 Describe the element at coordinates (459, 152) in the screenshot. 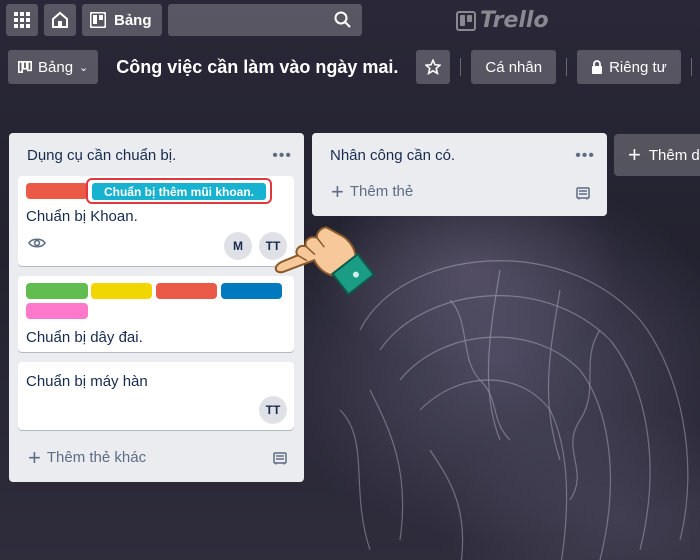

I see `list-header: Nhân công cần có. •••` at that location.